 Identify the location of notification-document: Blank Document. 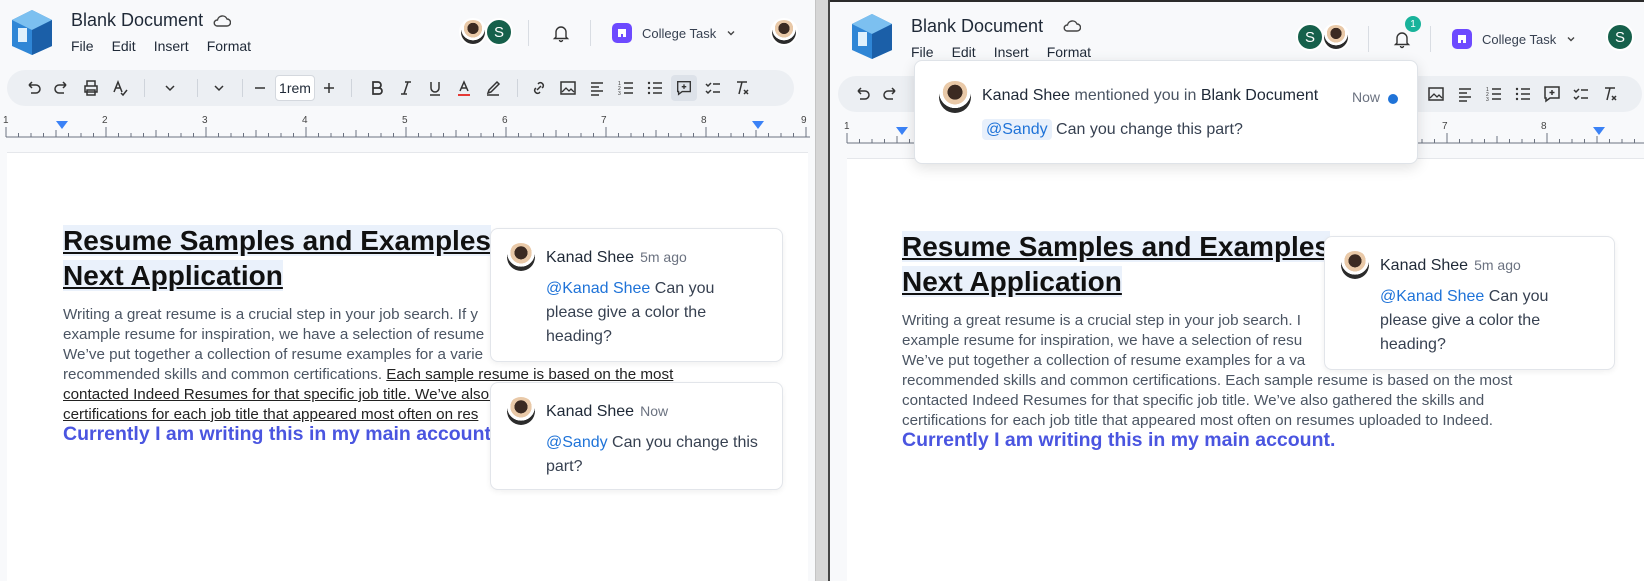
(1259, 95).